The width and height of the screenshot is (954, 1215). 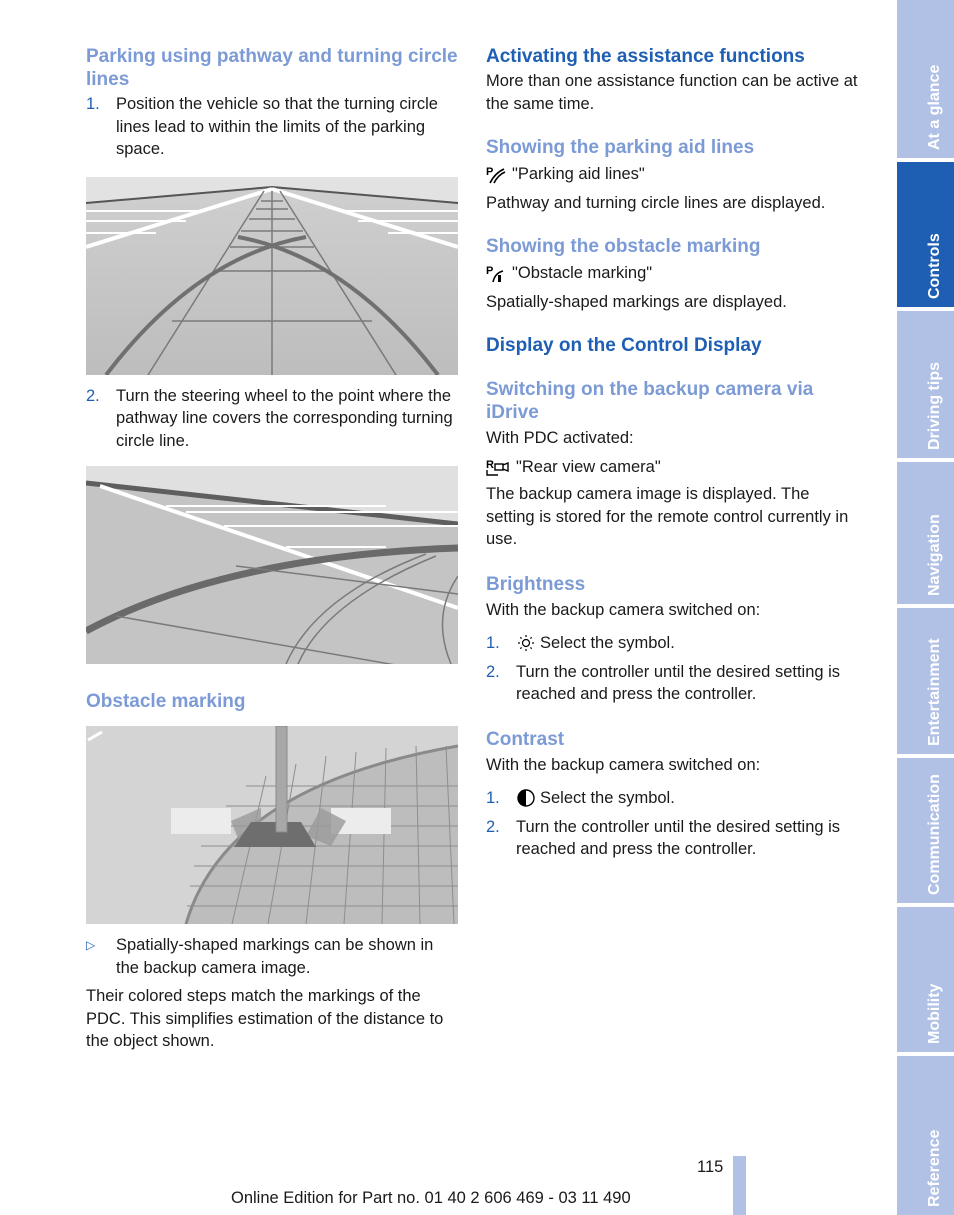 I want to click on heading-parking-aid: Showing the parking aid lines, so click(x=620, y=147).